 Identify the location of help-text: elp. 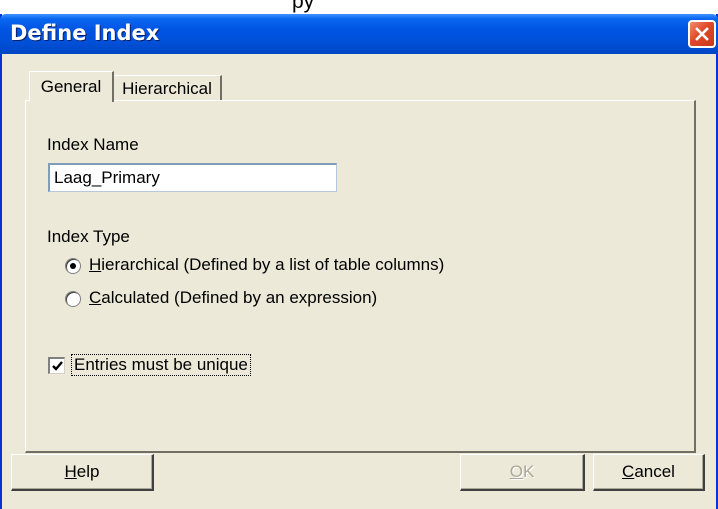
(88, 471).